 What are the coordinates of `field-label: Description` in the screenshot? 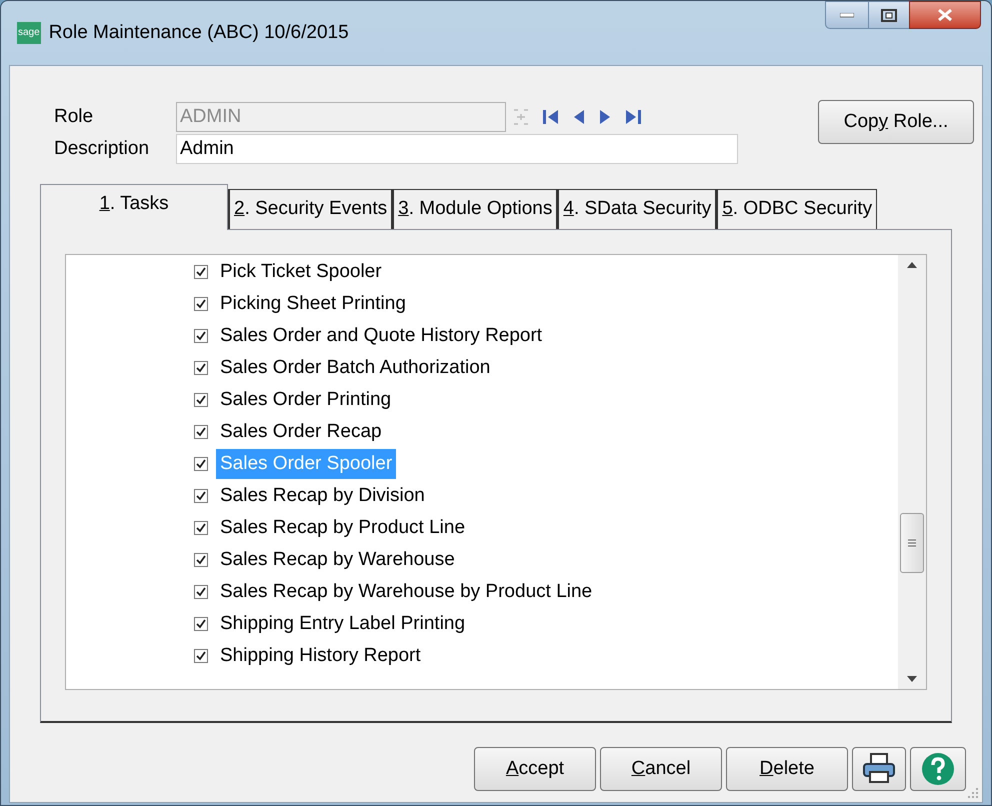 It's located at (102, 148).